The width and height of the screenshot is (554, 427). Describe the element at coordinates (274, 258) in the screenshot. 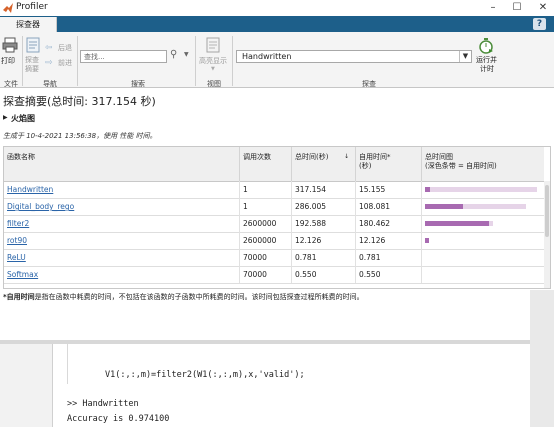

I see `table-row: ReLU 70000 0.781 0.781` at that location.